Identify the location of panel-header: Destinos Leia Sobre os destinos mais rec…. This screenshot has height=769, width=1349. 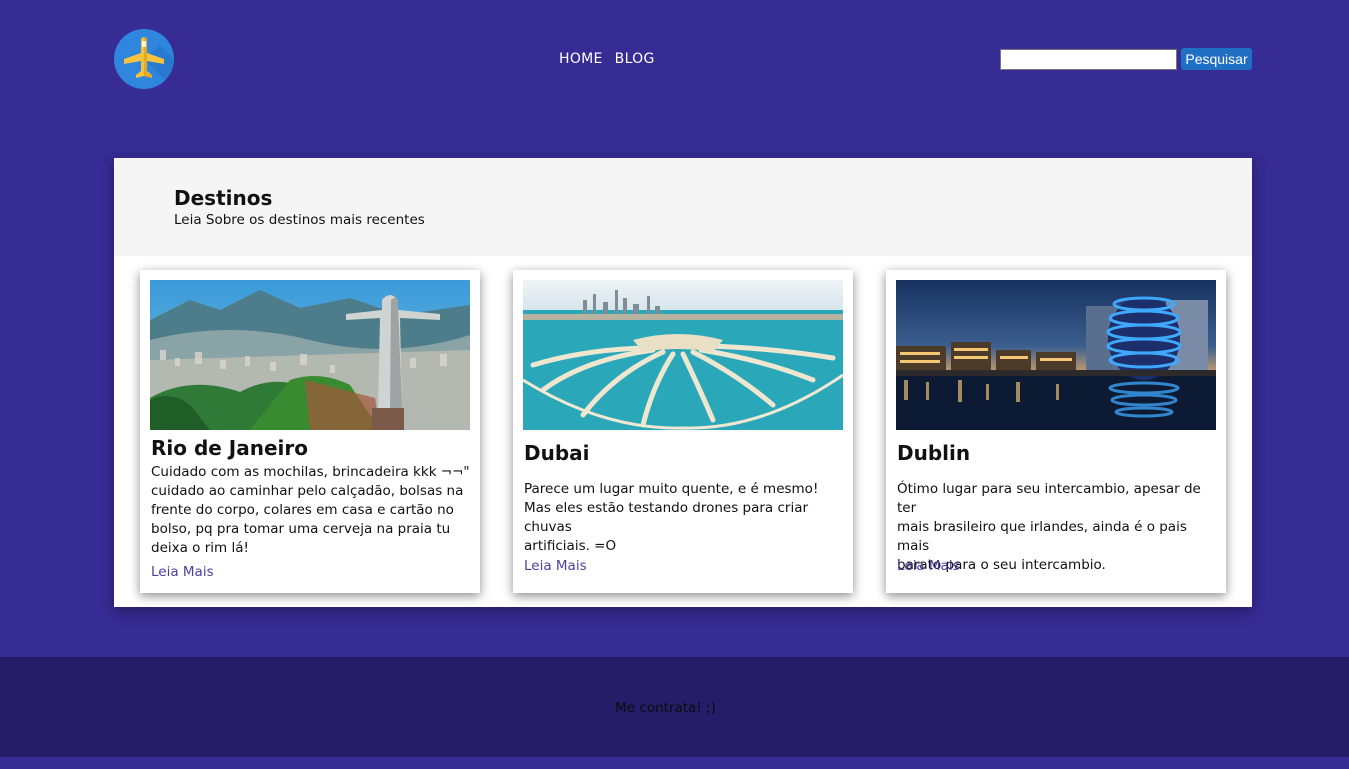
(683, 207).